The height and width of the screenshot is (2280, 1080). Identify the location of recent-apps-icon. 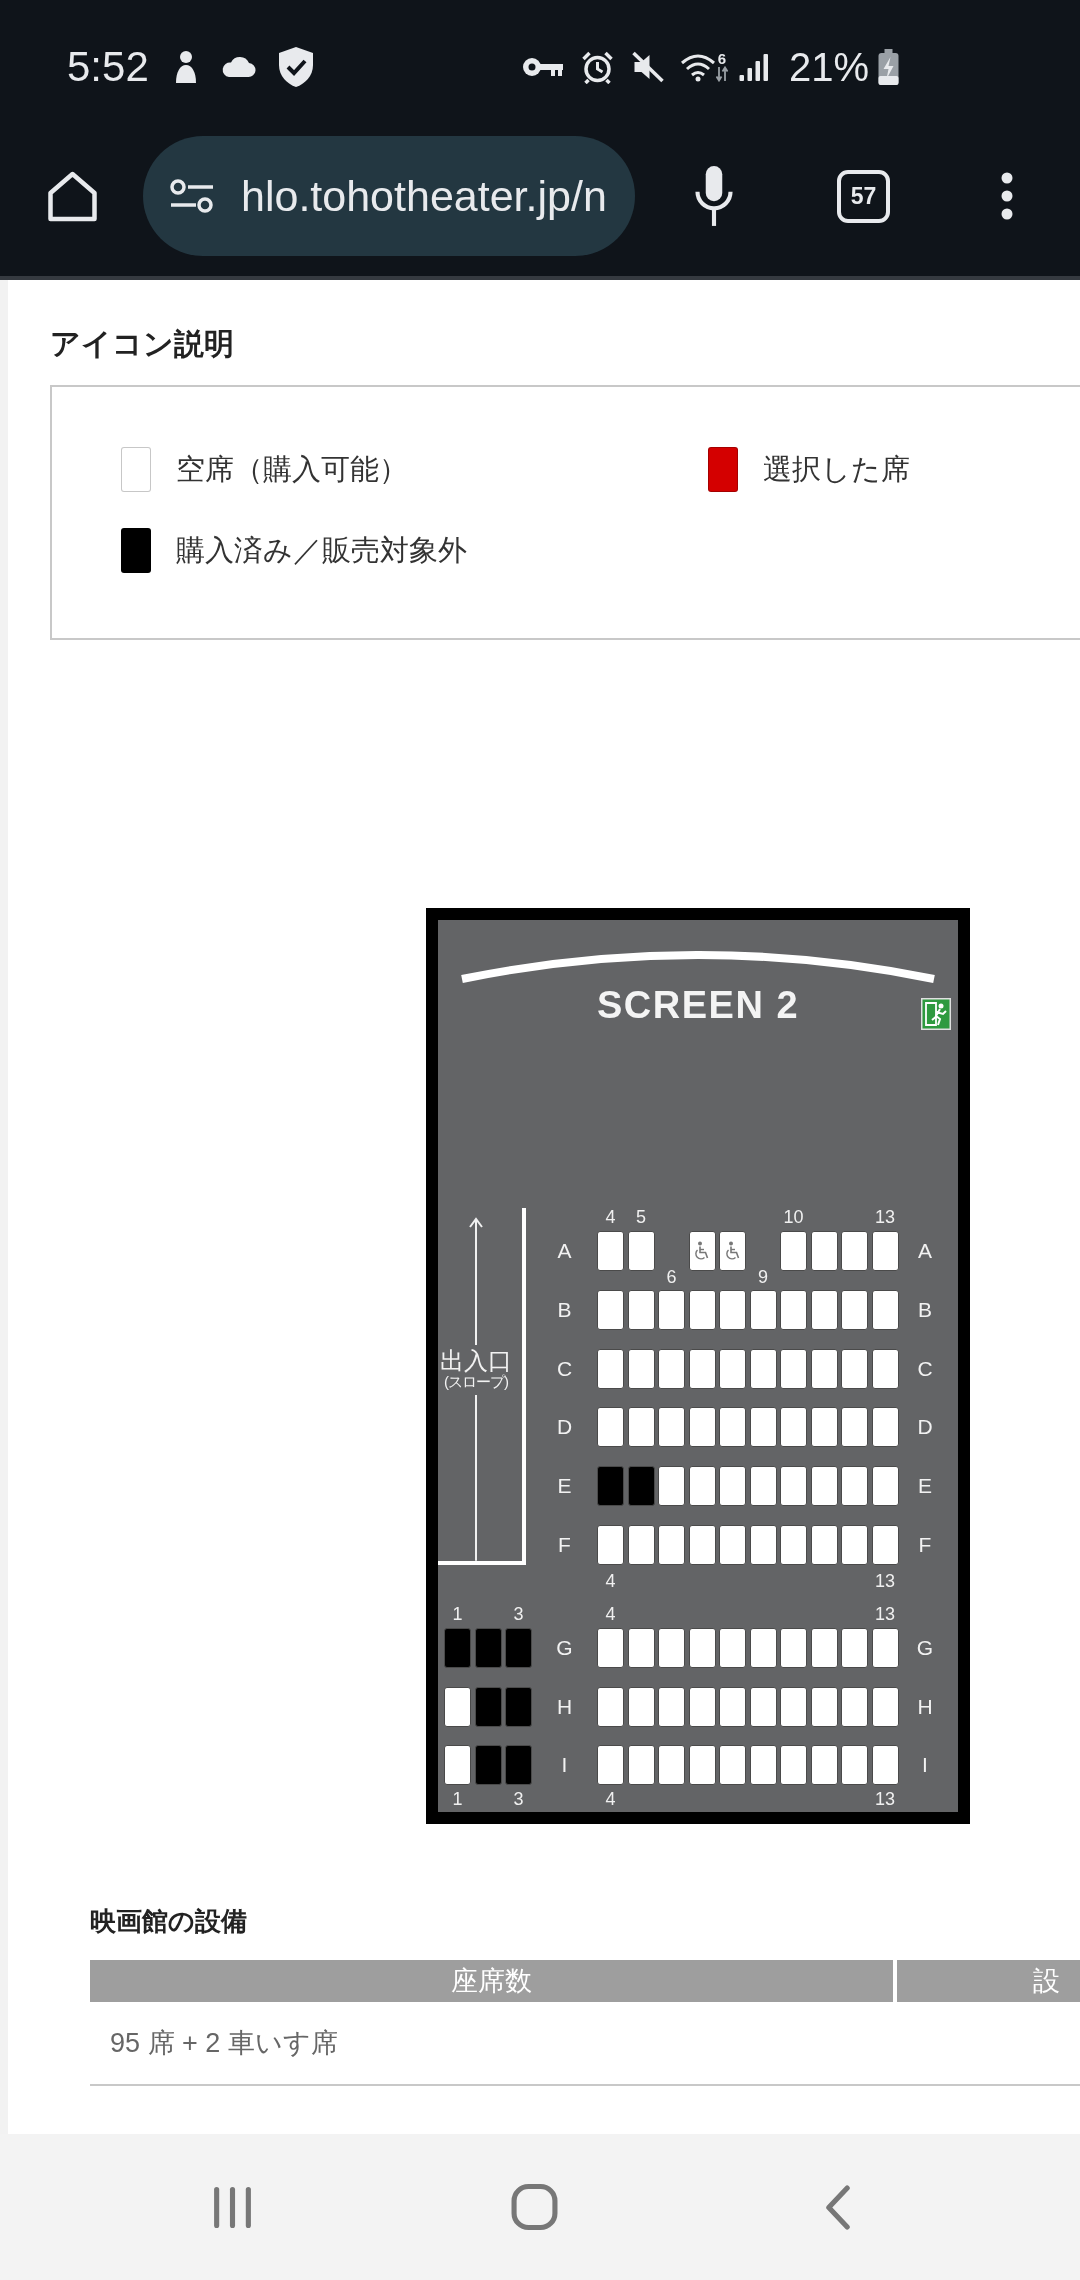
(232, 2207).